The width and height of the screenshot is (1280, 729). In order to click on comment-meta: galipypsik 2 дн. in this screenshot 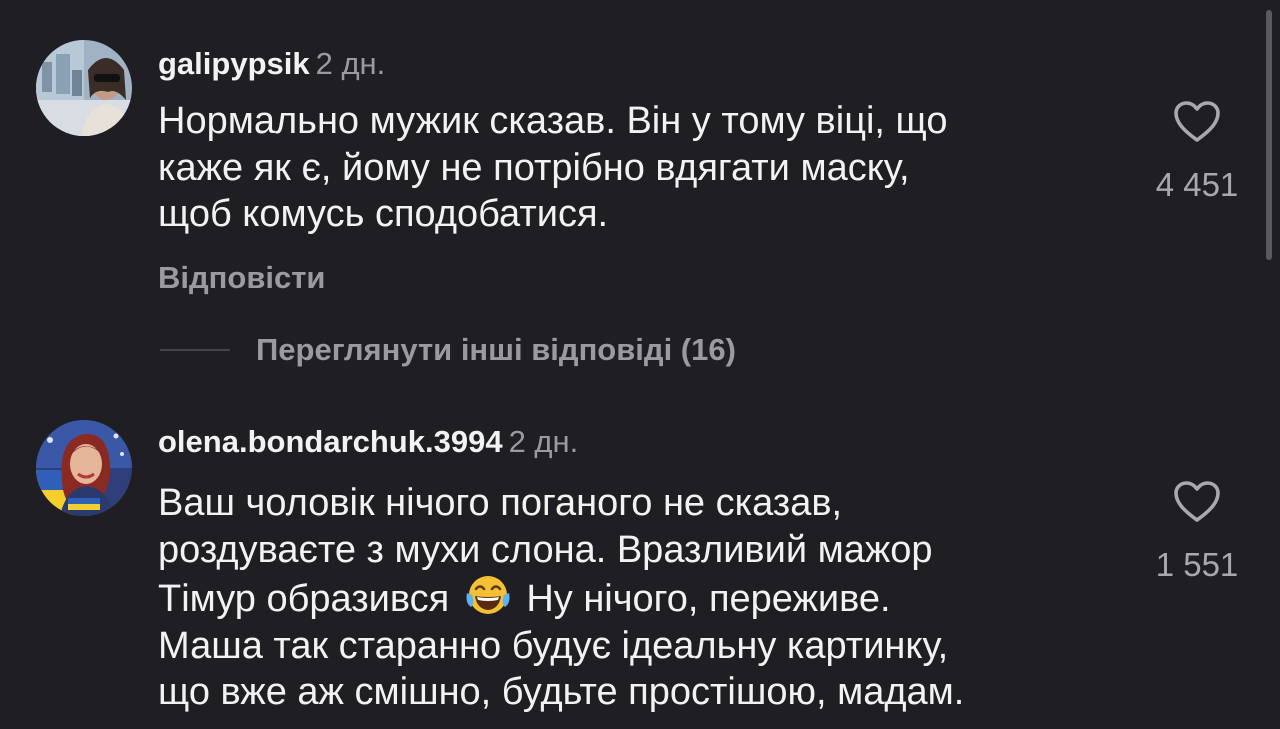, I will do `click(271, 64)`.